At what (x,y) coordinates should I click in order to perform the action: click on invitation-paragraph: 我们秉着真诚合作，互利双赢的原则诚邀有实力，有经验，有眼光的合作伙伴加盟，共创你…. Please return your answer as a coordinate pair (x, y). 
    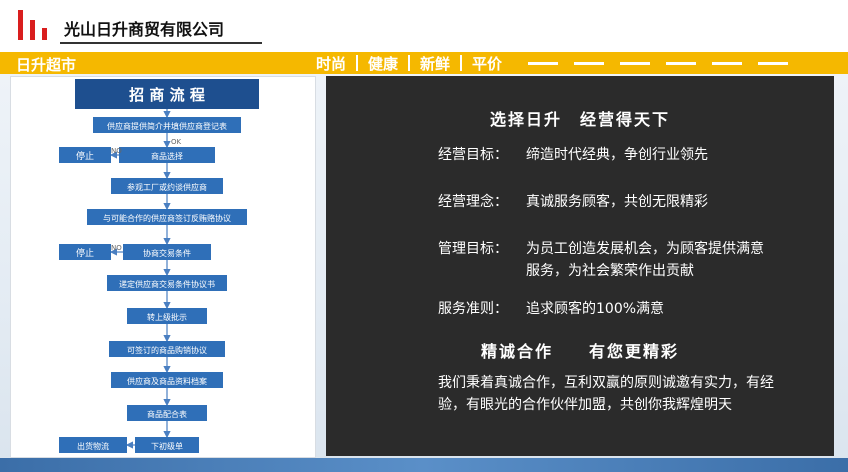
    Looking at the image, I should click on (606, 394).